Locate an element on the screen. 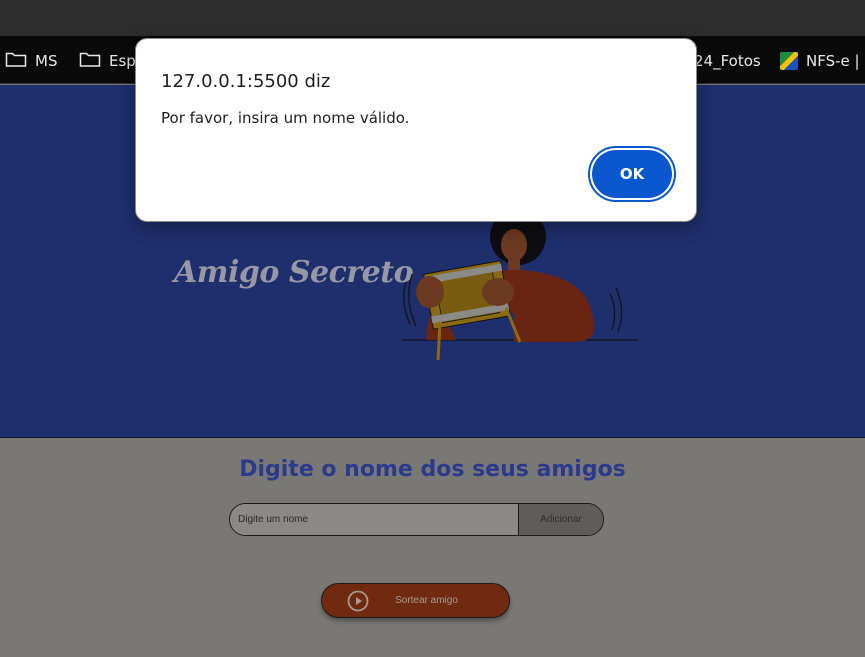  dialog-title: 127.0.0.1:5500 diz is located at coordinates (246, 81).